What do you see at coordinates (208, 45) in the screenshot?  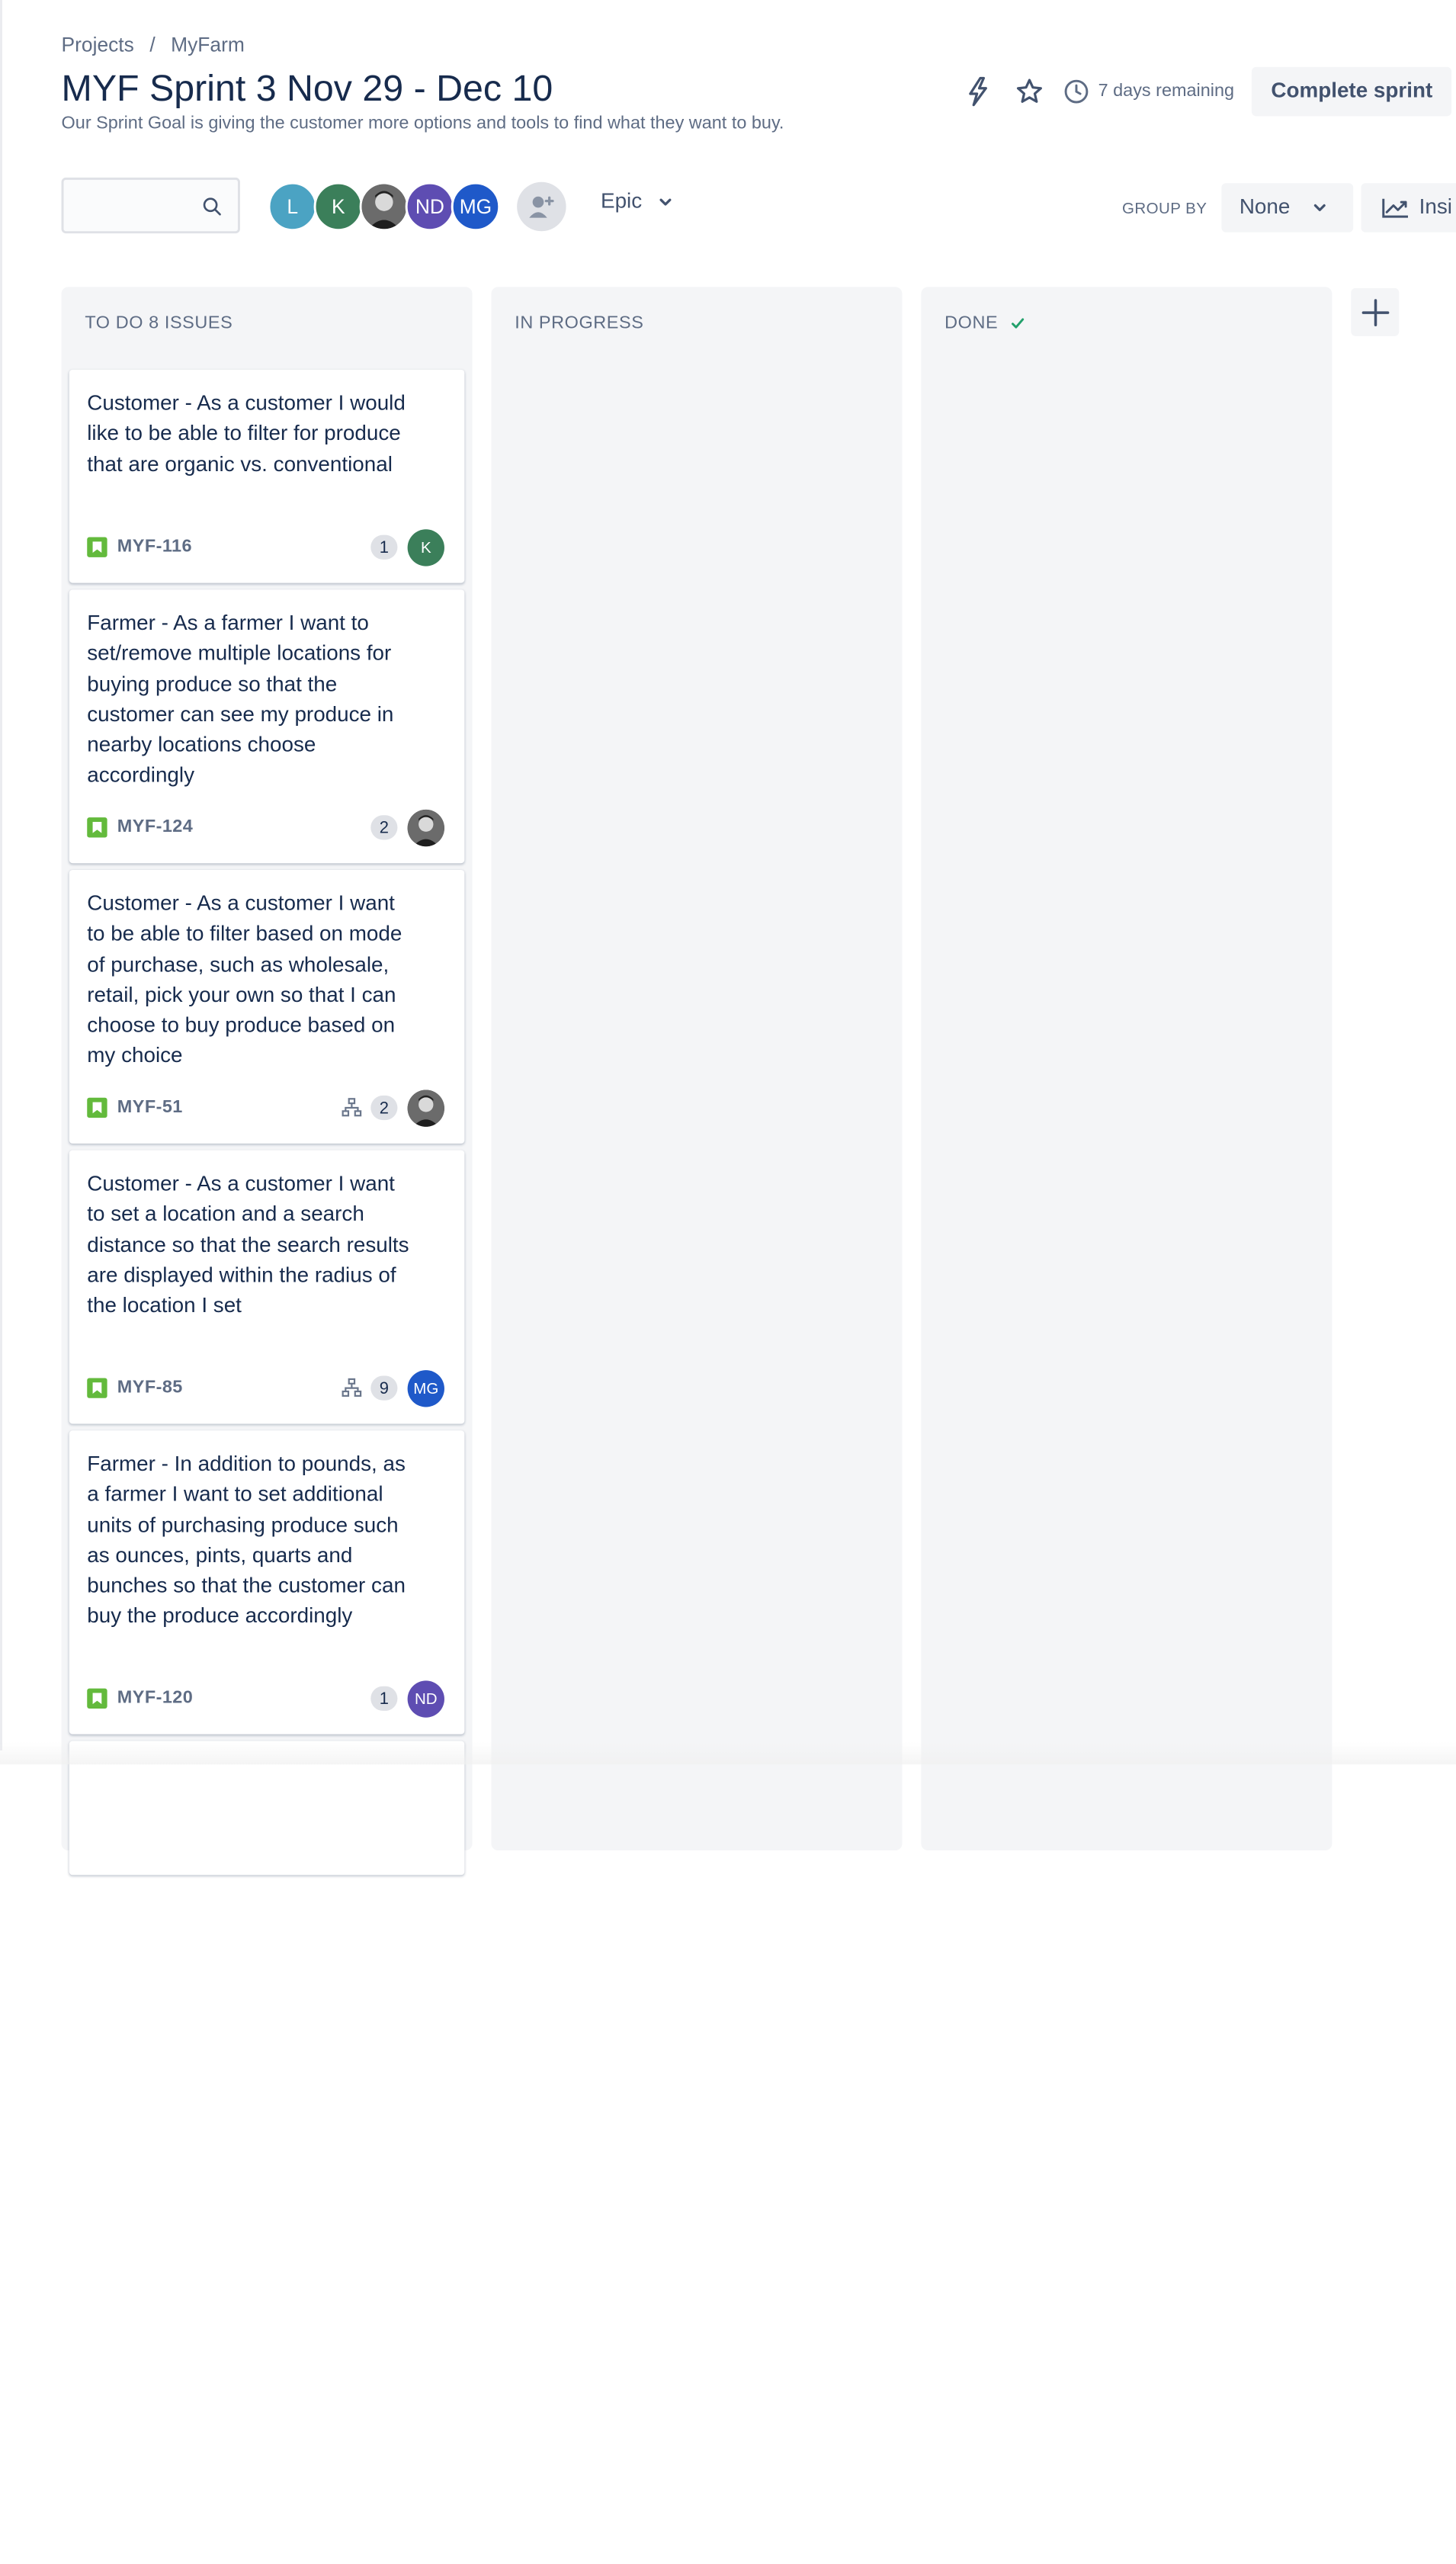 I see `breadcrumb-project-link: MyFarm` at bounding box center [208, 45].